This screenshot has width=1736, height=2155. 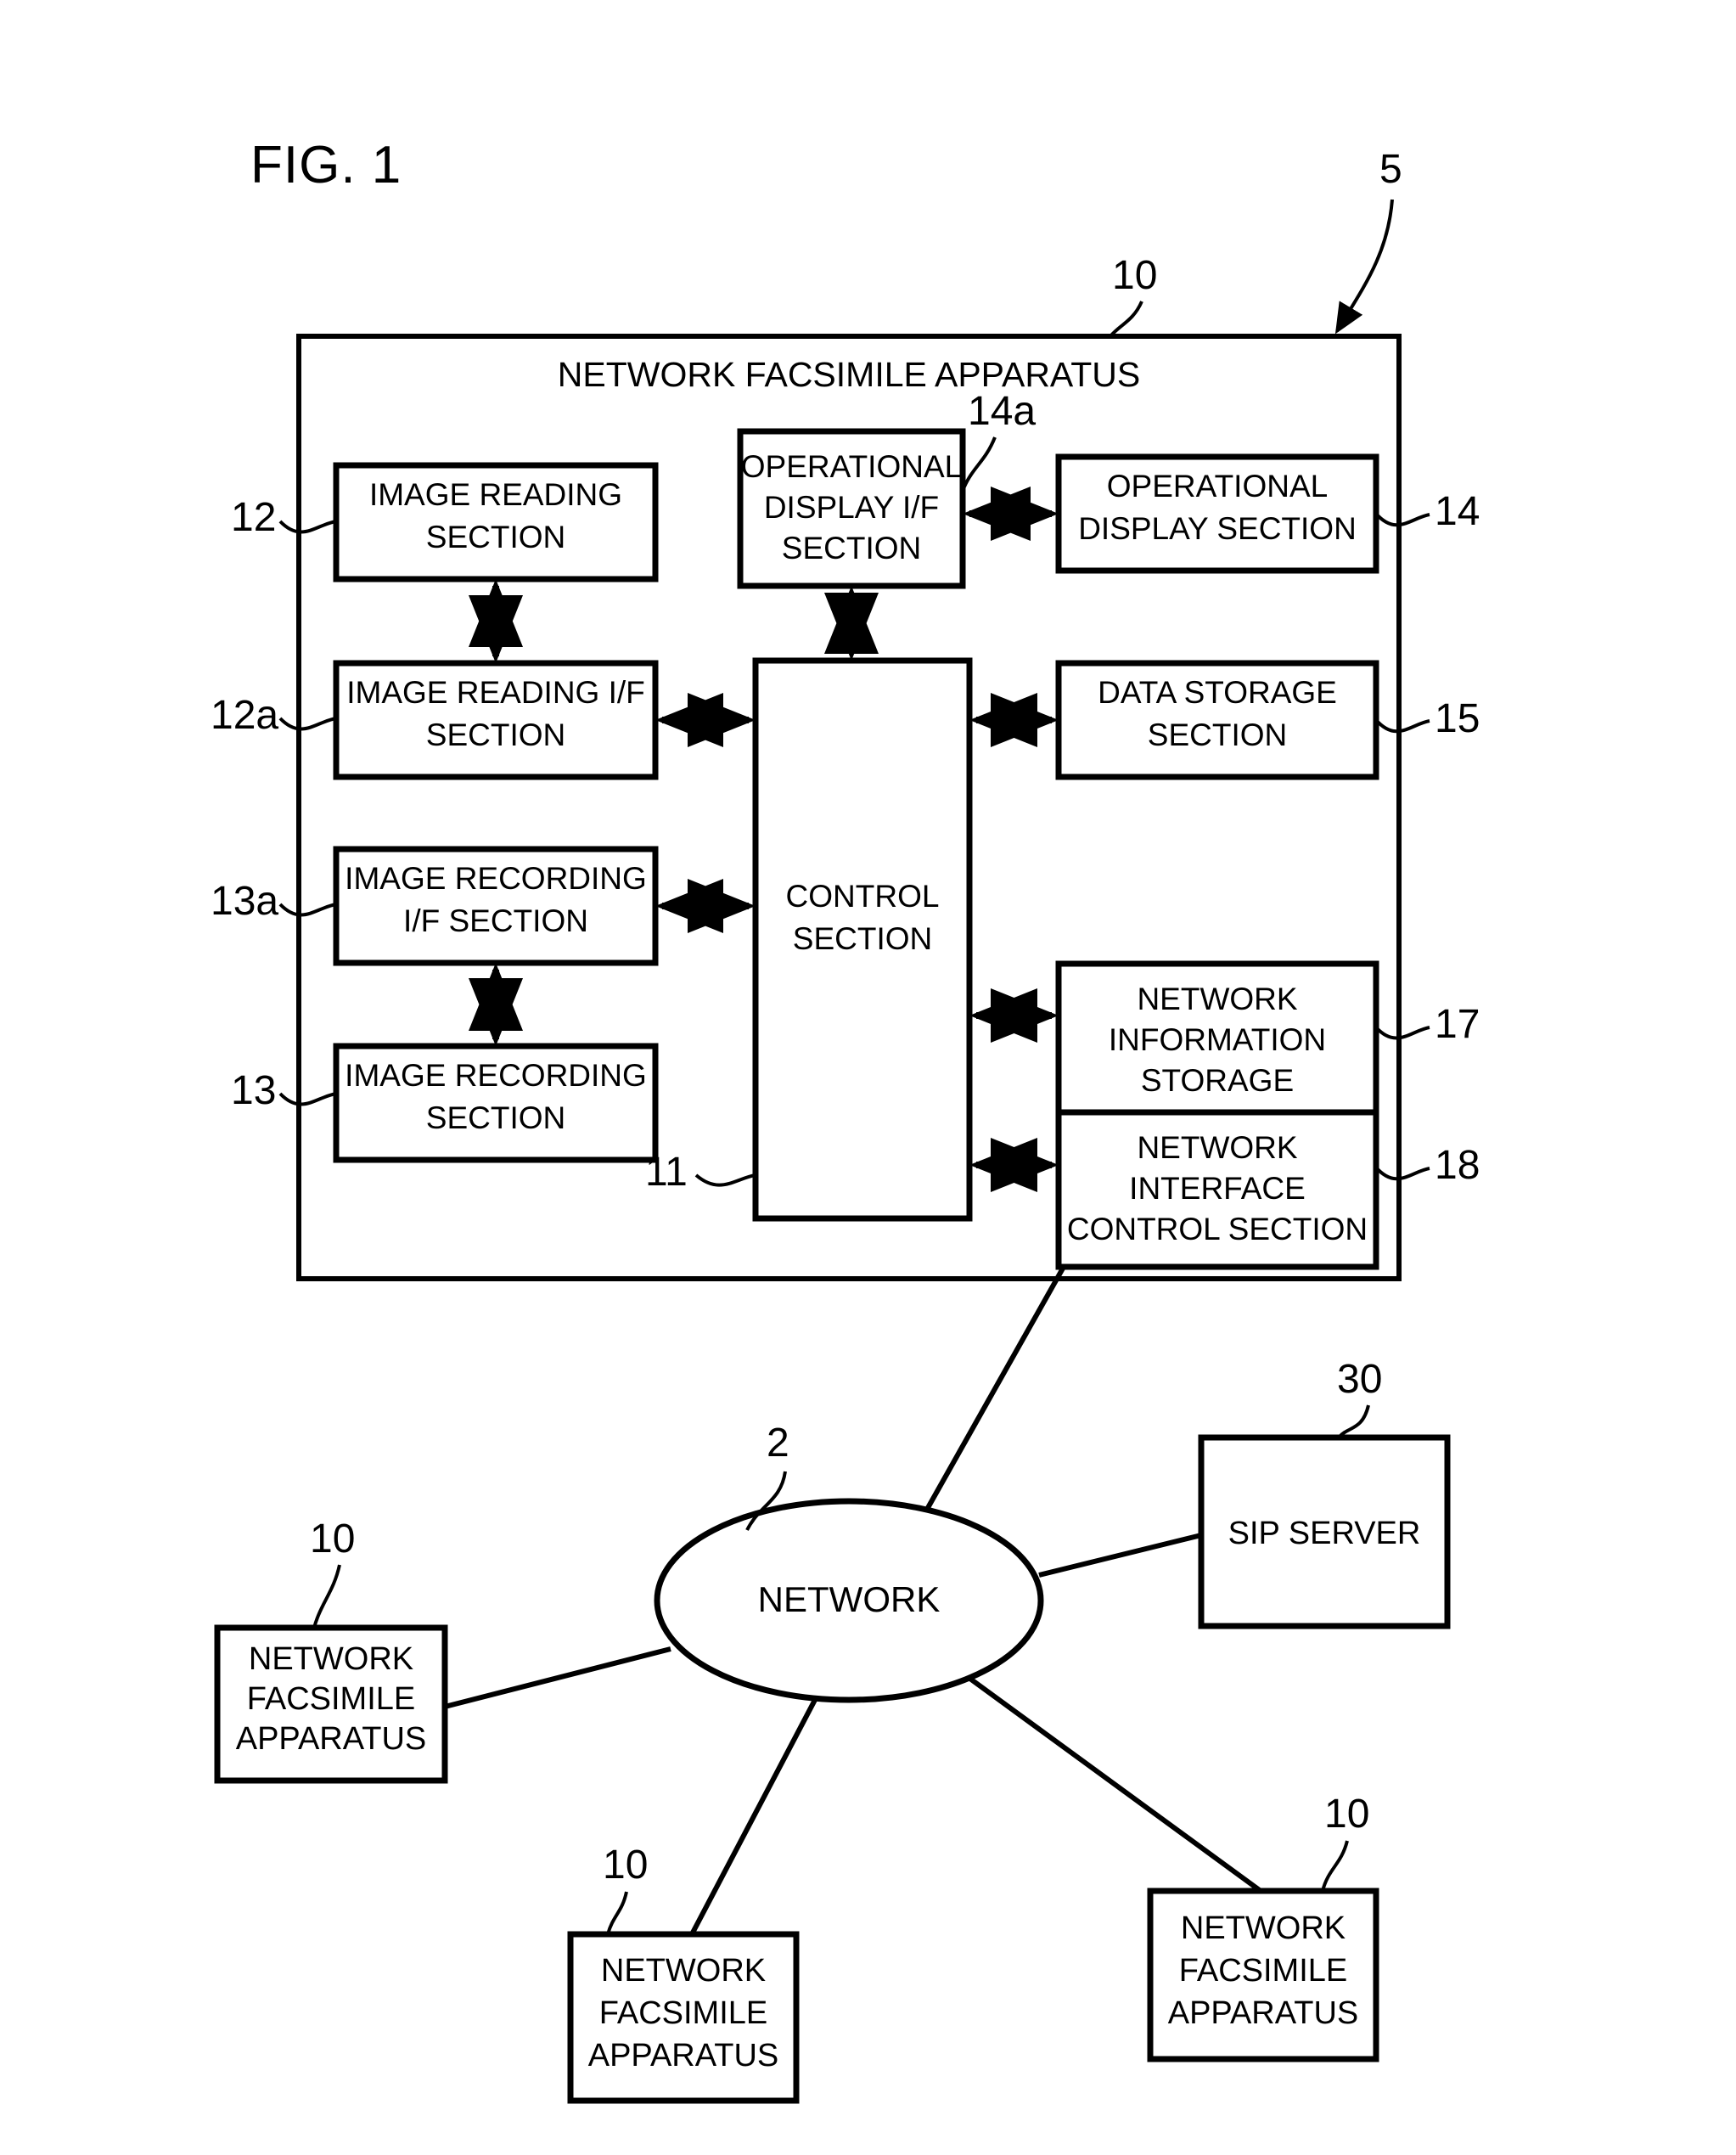 What do you see at coordinates (1002, 411) in the screenshot?
I see `ref-14a-label: 14a` at bounding box center [1002, 411].